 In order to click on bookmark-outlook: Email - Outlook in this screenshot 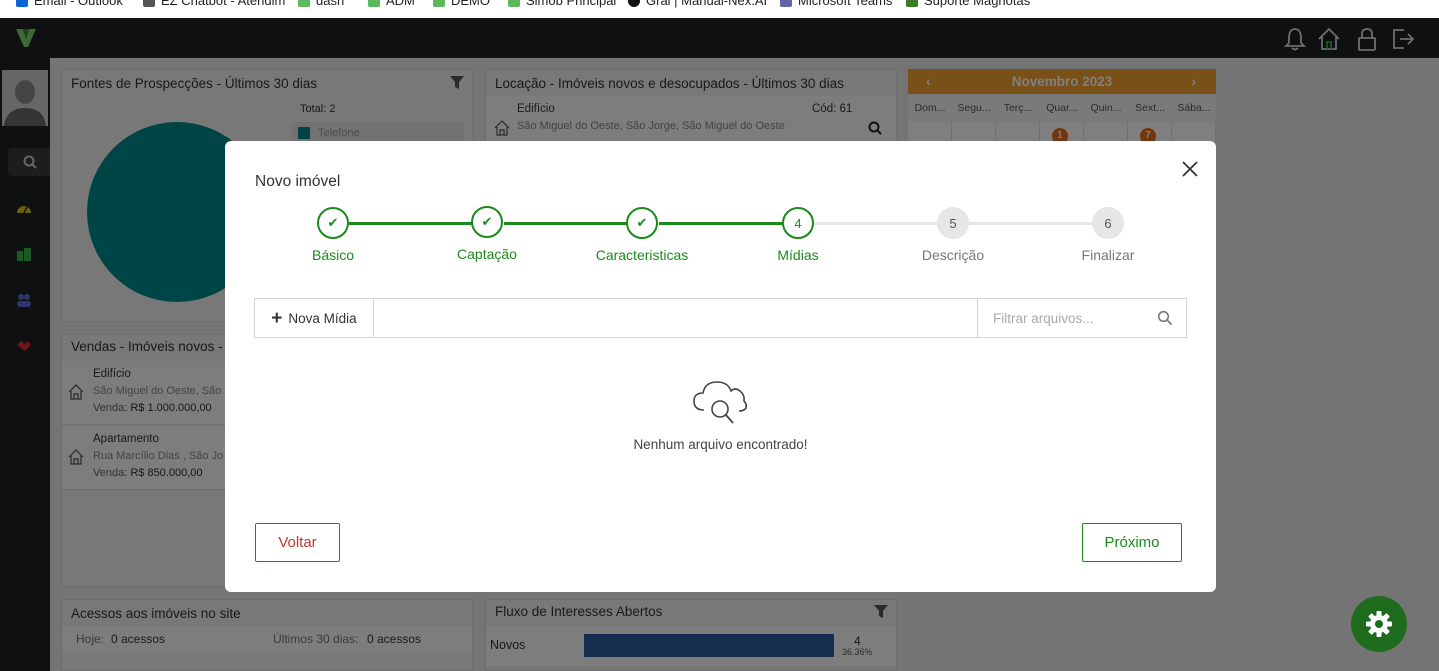, I will do `click(69, 4)`.